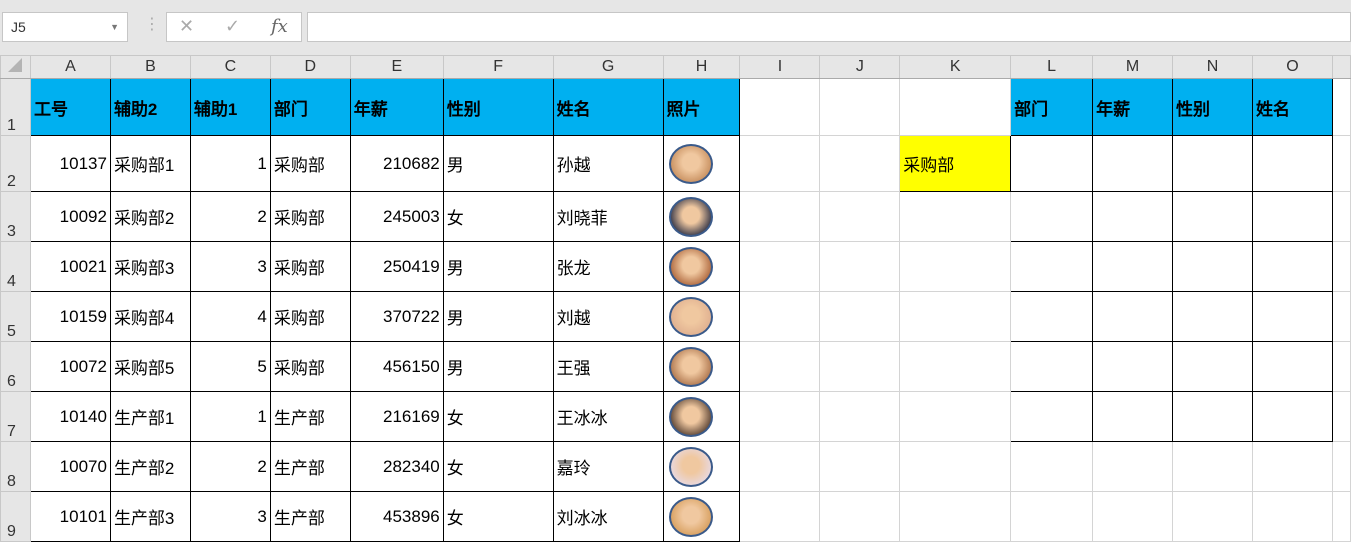 The image size is (1351, 548). Describe the element at coordinates (1133, 107) in the screenshot. I see `header-cell: 年薪` at that location.